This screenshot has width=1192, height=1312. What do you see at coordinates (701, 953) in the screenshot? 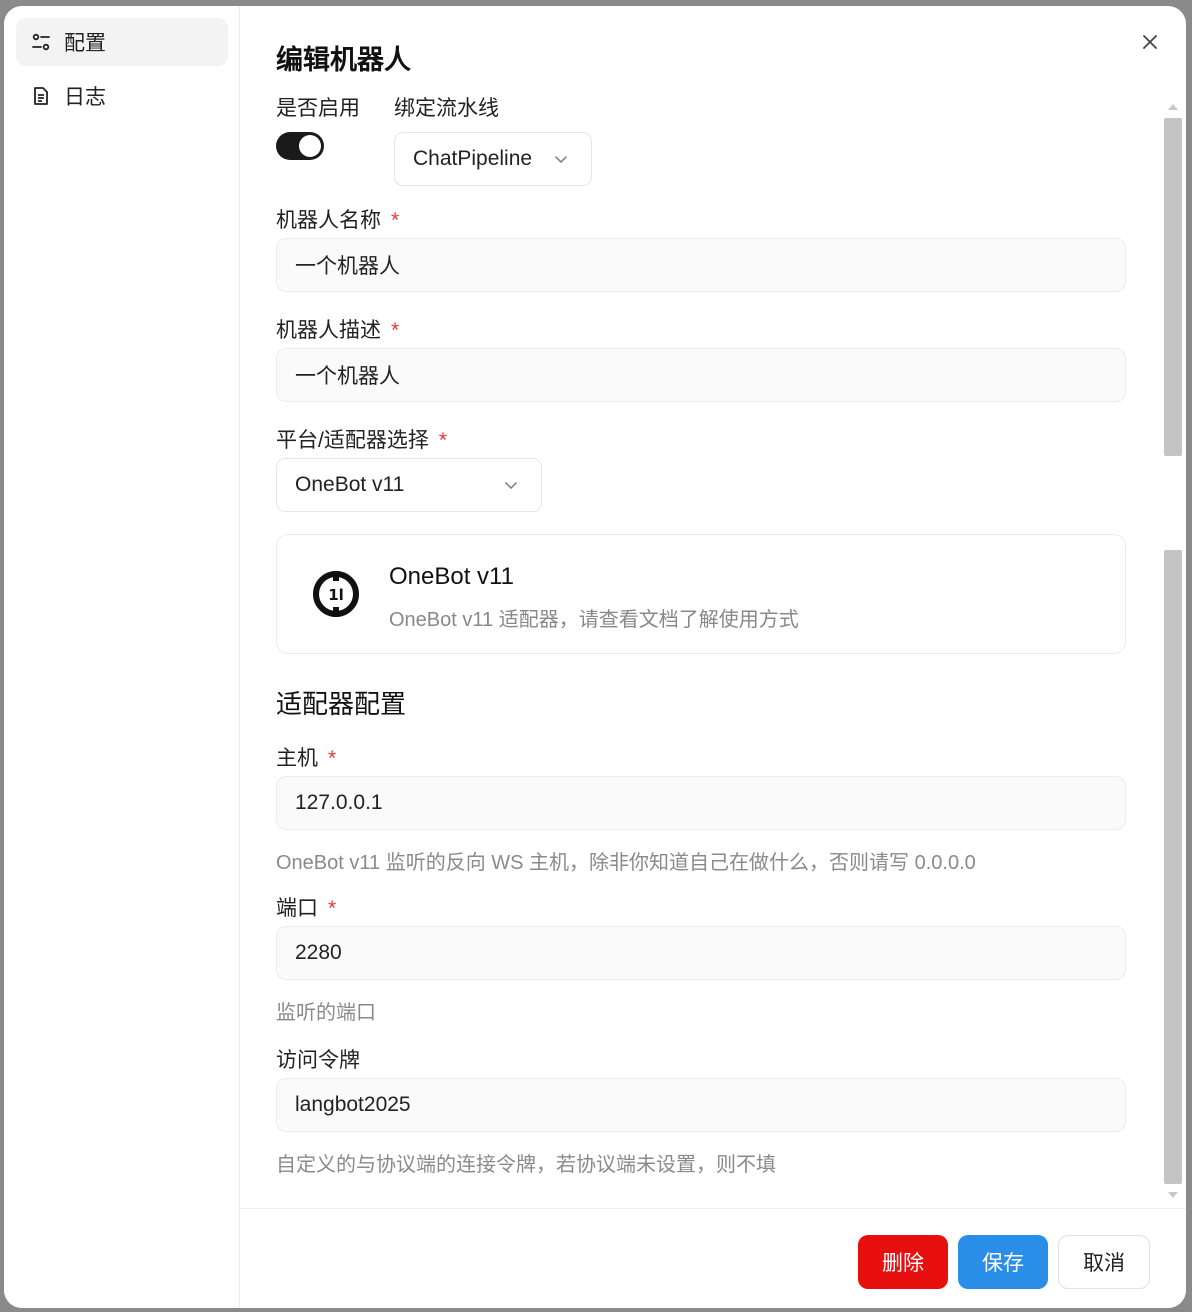
I see `port-input: 2280` at bounding box center [701, 953].